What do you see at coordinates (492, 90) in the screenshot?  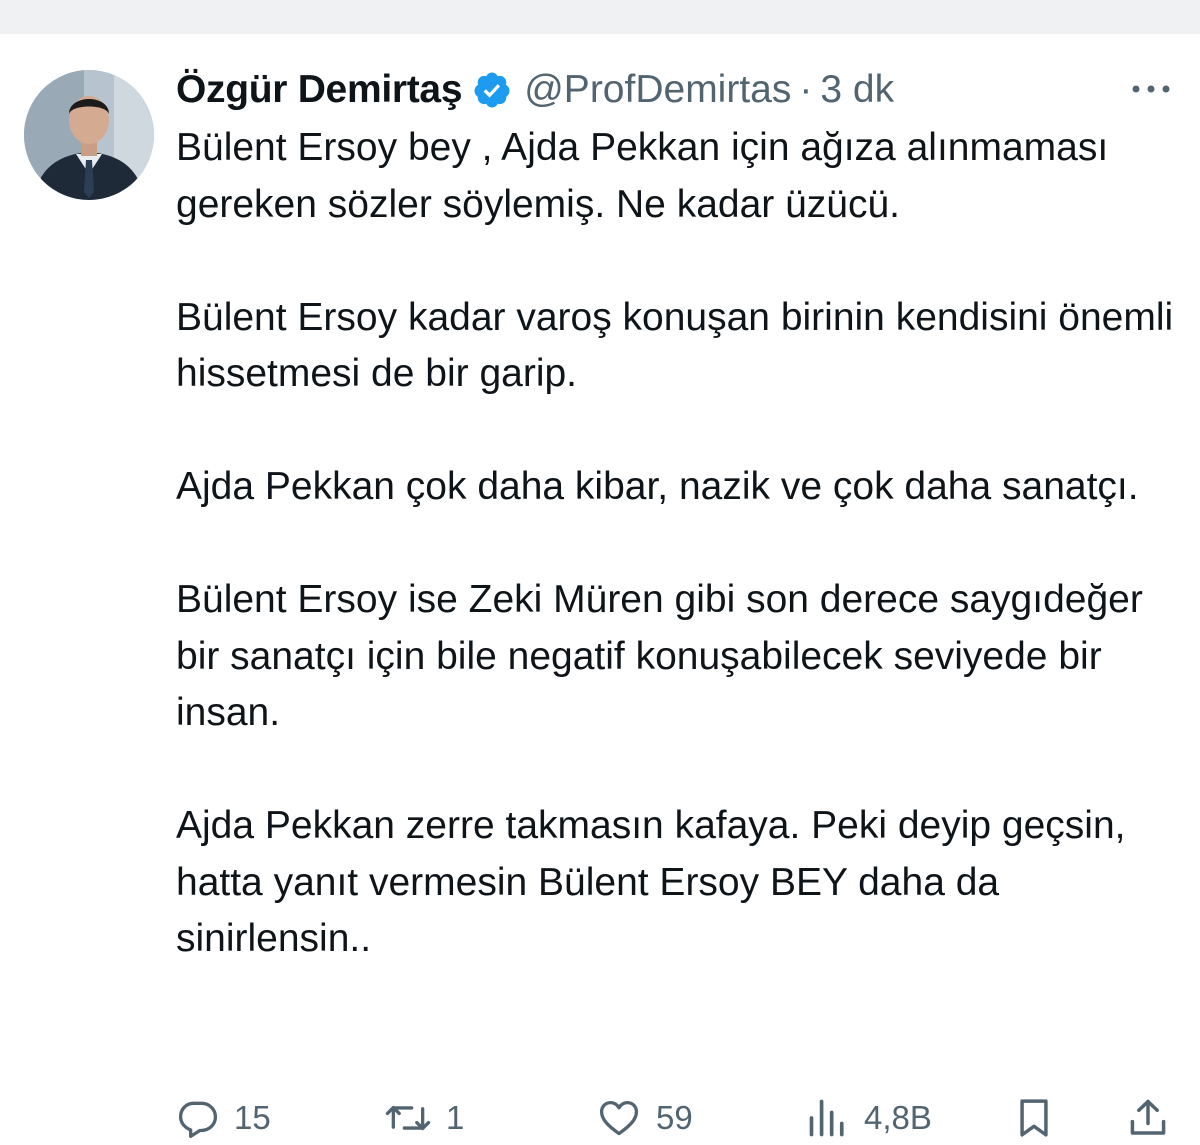 I see `verified-badge-icon` at bounding box center [492, 90].